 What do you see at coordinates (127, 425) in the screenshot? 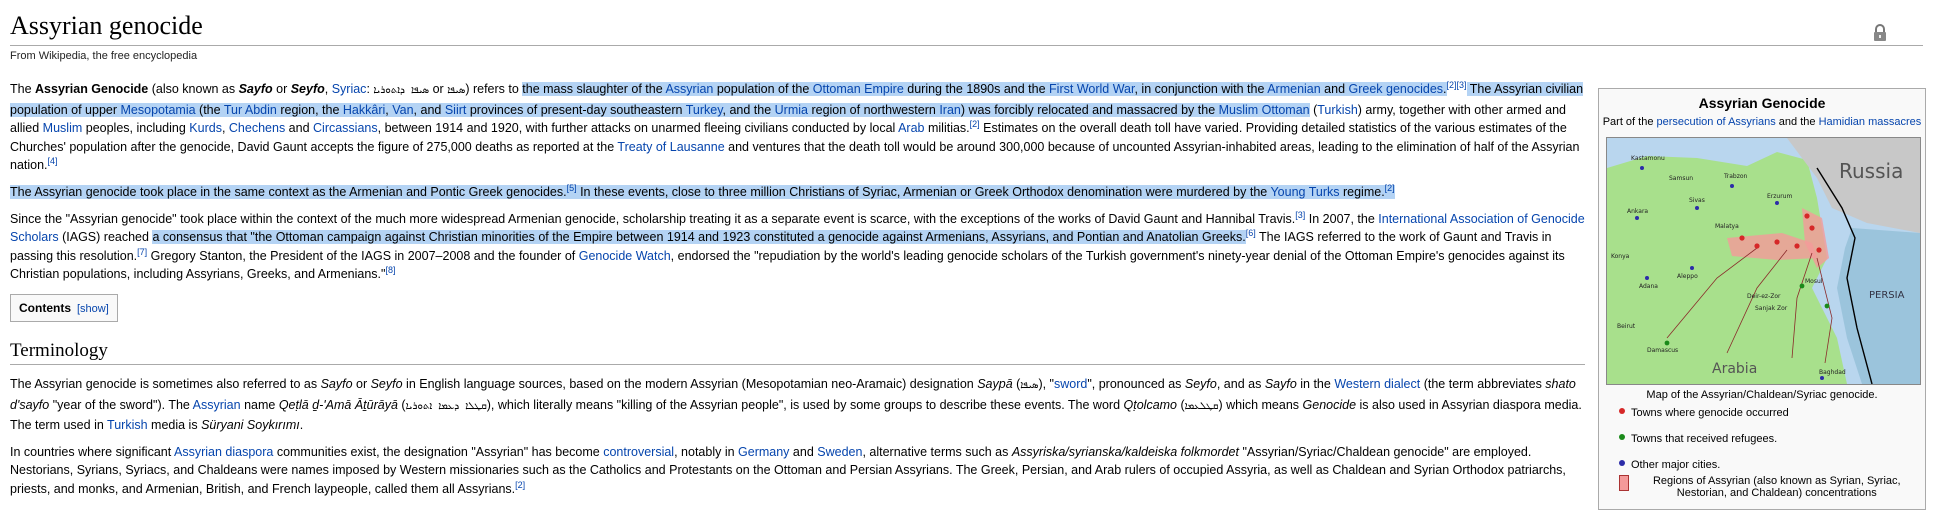
I see `link-turkish-language: Turkish` at bounding box center [127, 425].